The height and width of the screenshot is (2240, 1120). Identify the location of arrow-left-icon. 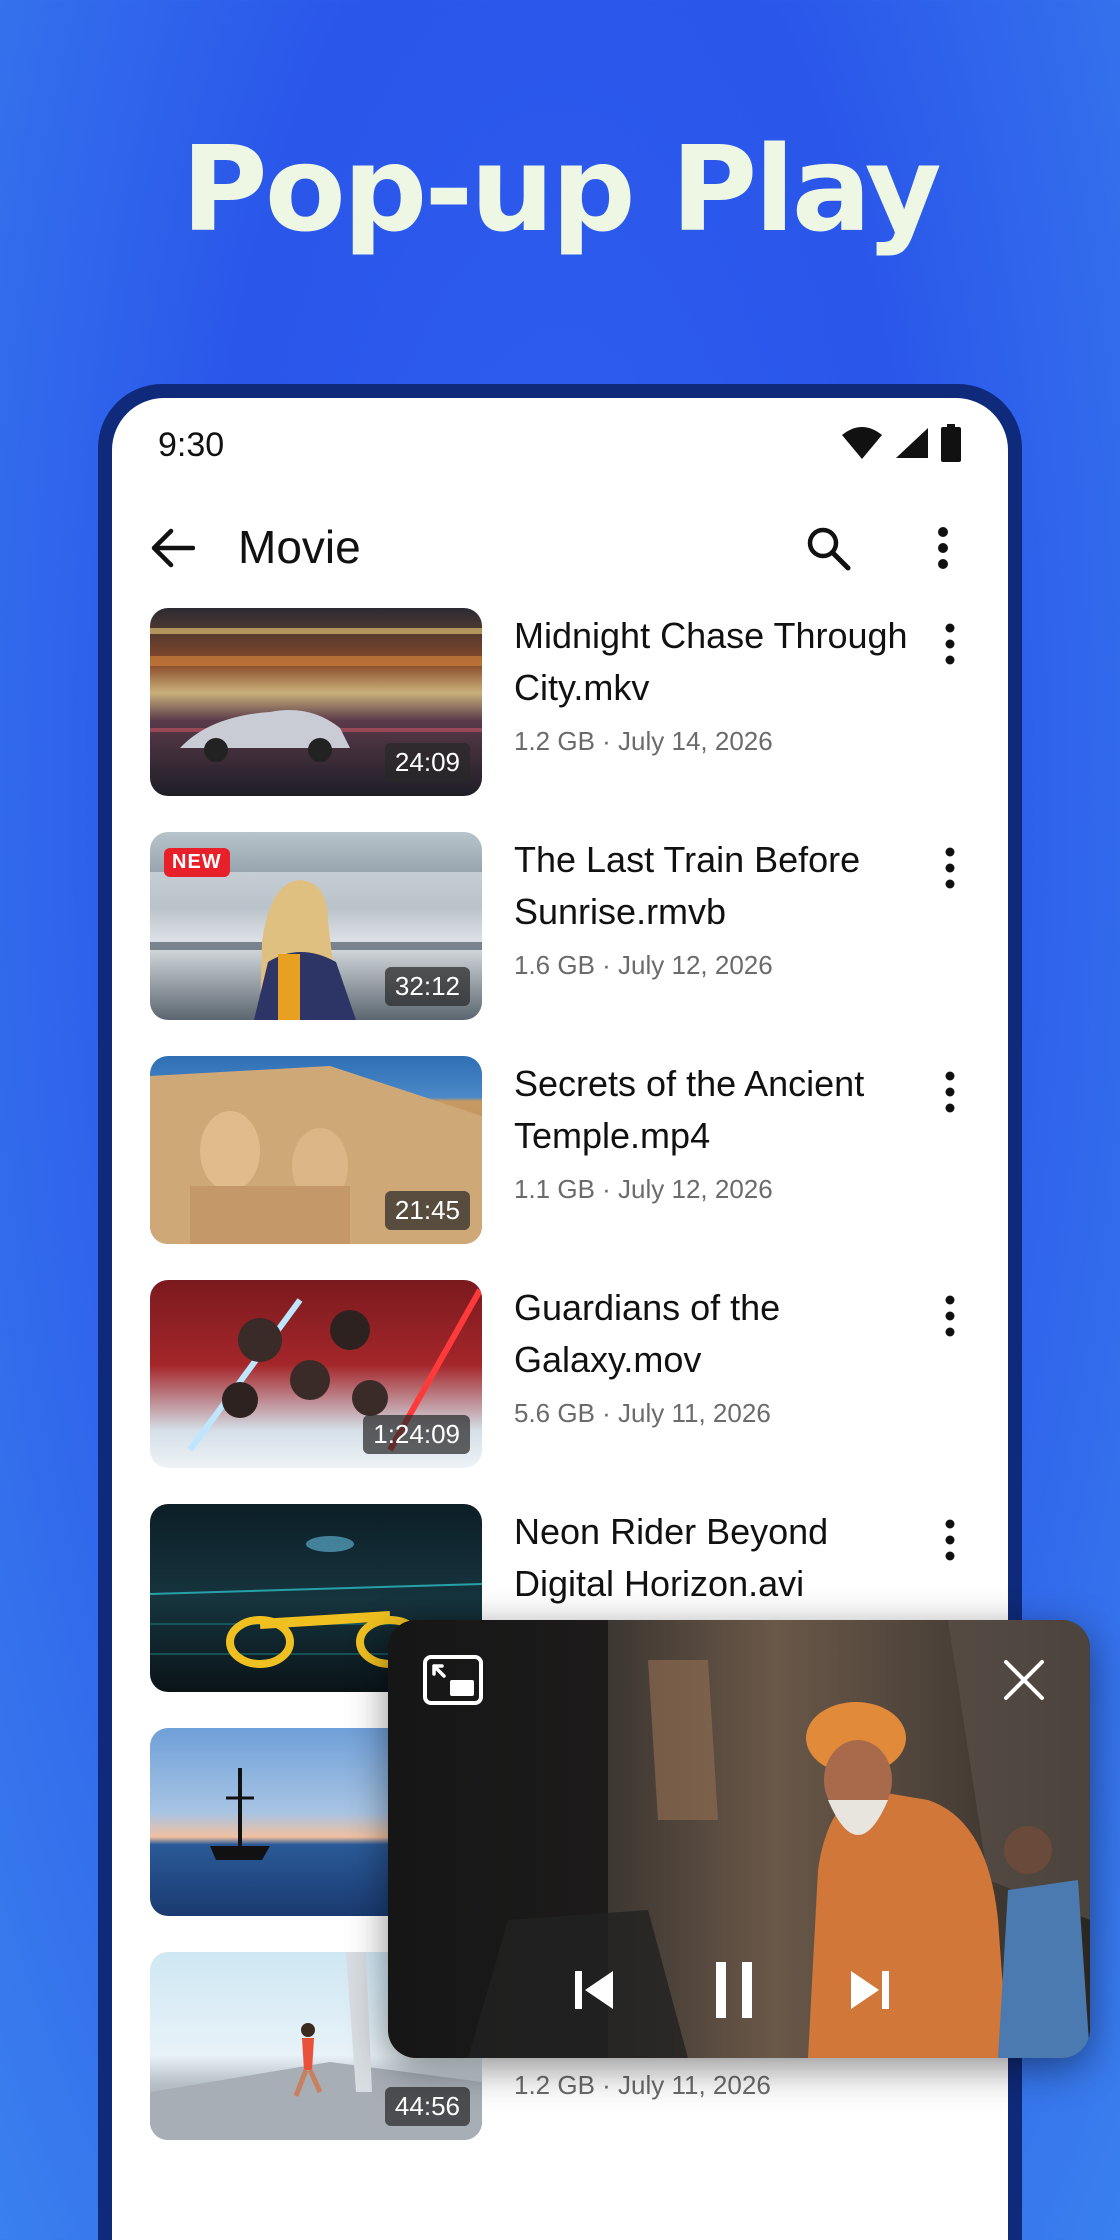
(173, 548).